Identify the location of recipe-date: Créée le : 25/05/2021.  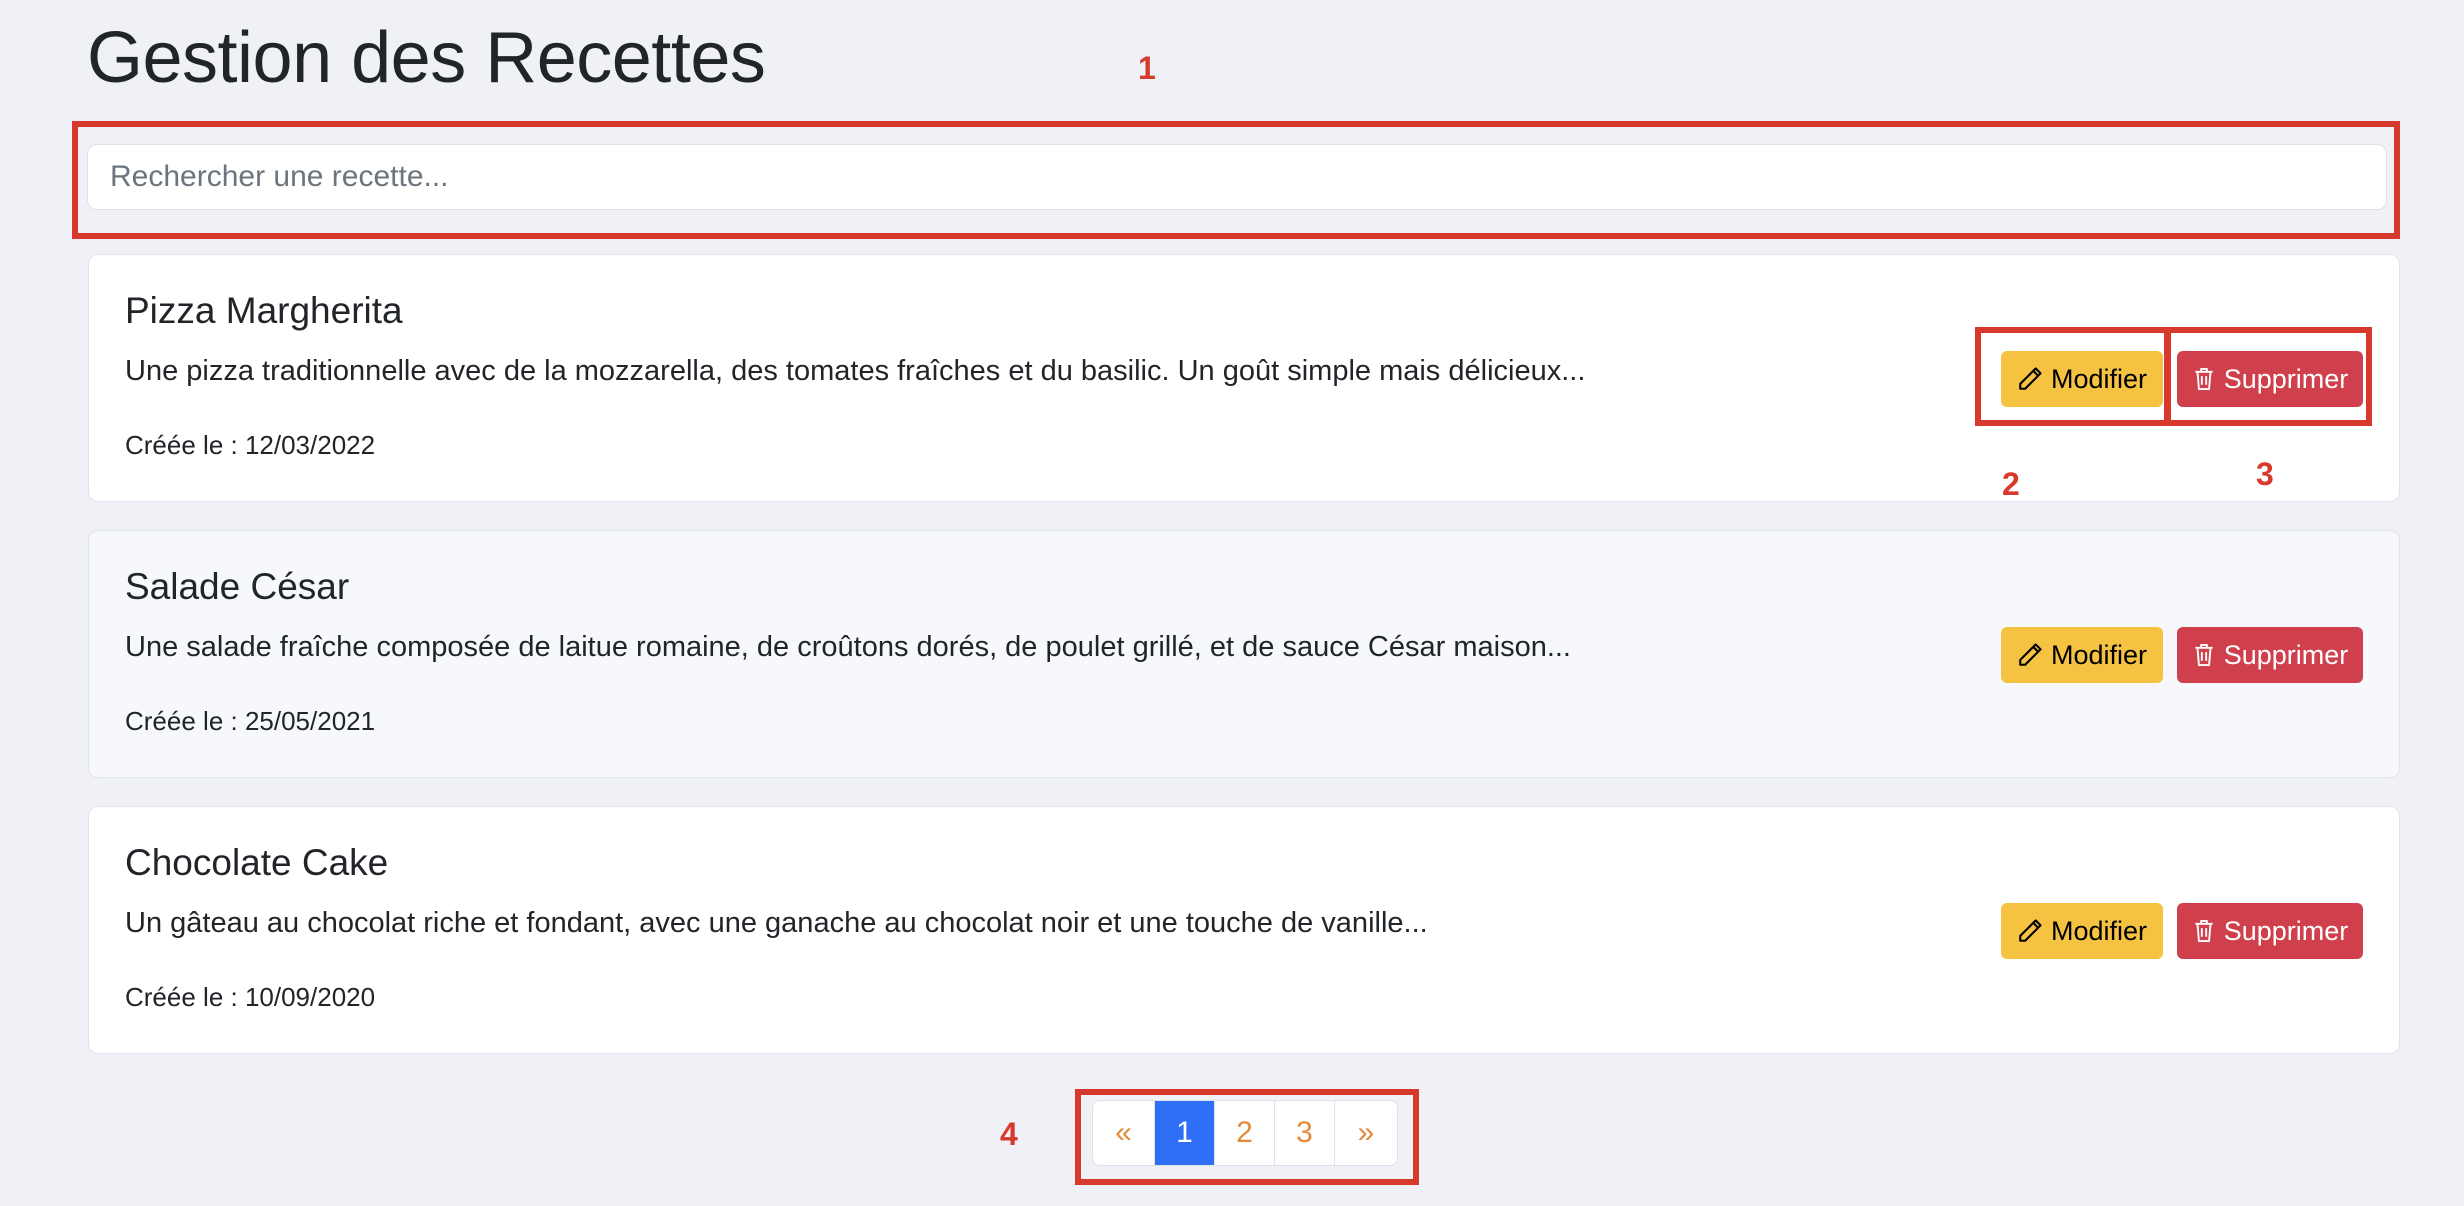
(250, 721).